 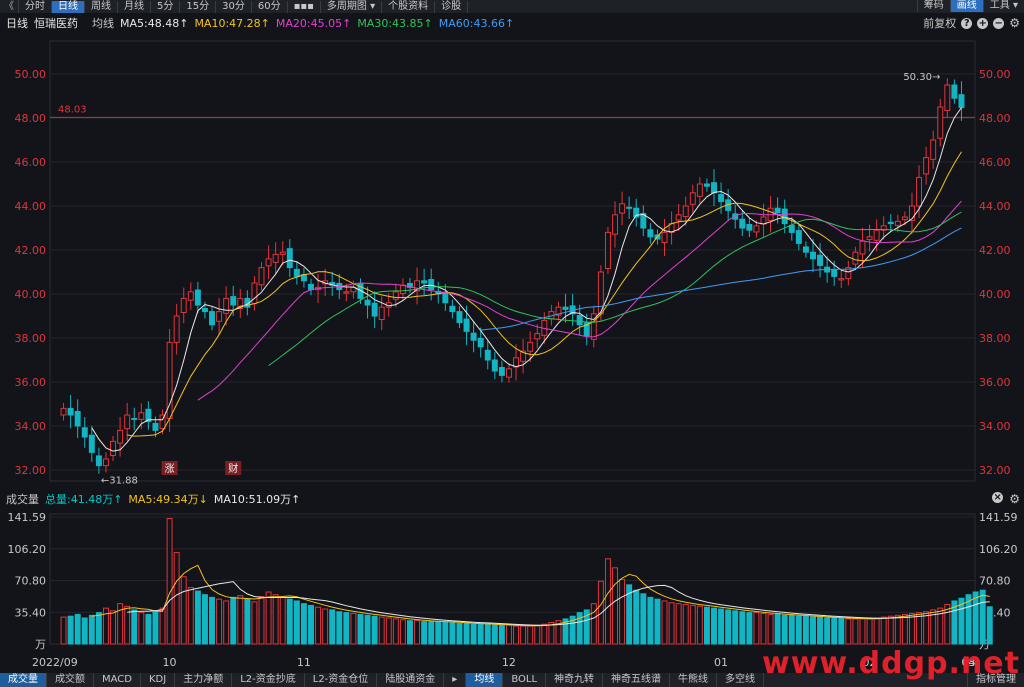 I want to click on zoom-in-icon: +, so click(x=983, y=23).